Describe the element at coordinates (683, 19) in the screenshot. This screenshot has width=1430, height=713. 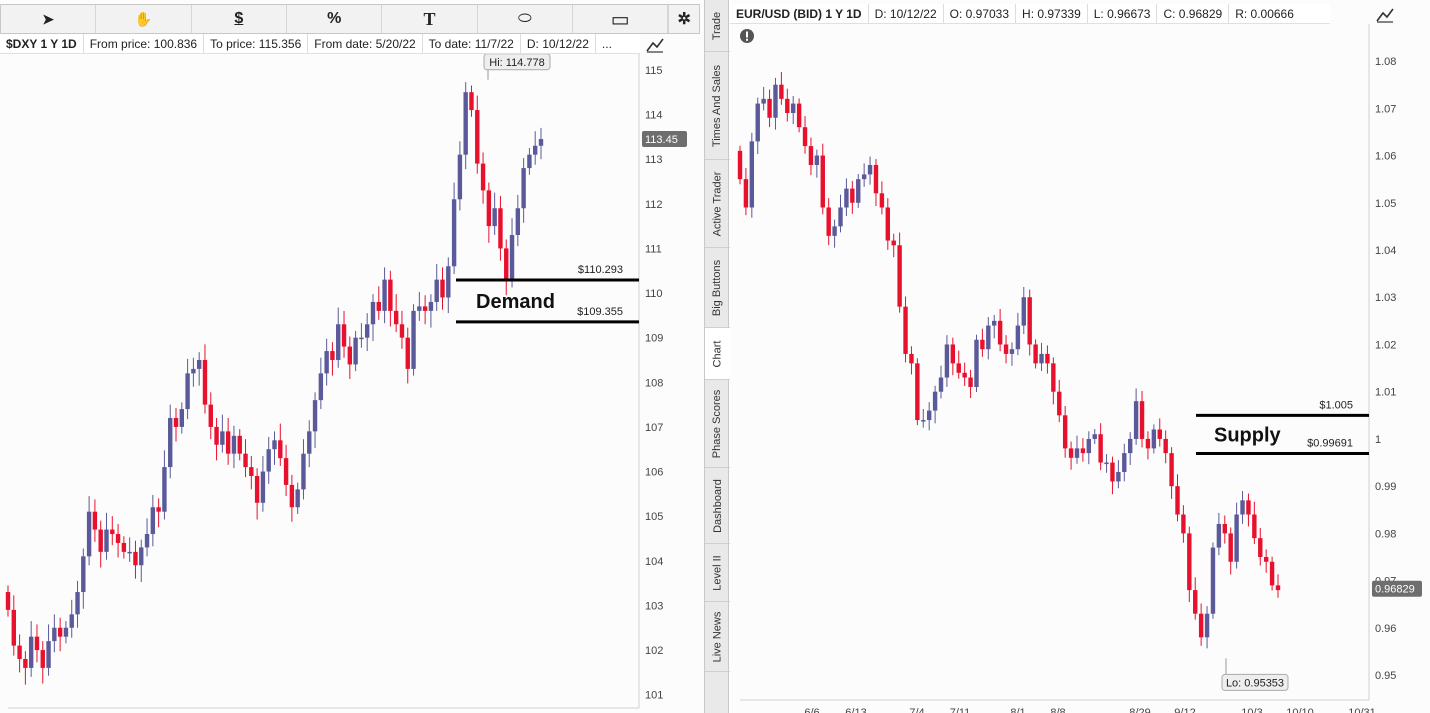
I see `settings-button: ✲` at that location.